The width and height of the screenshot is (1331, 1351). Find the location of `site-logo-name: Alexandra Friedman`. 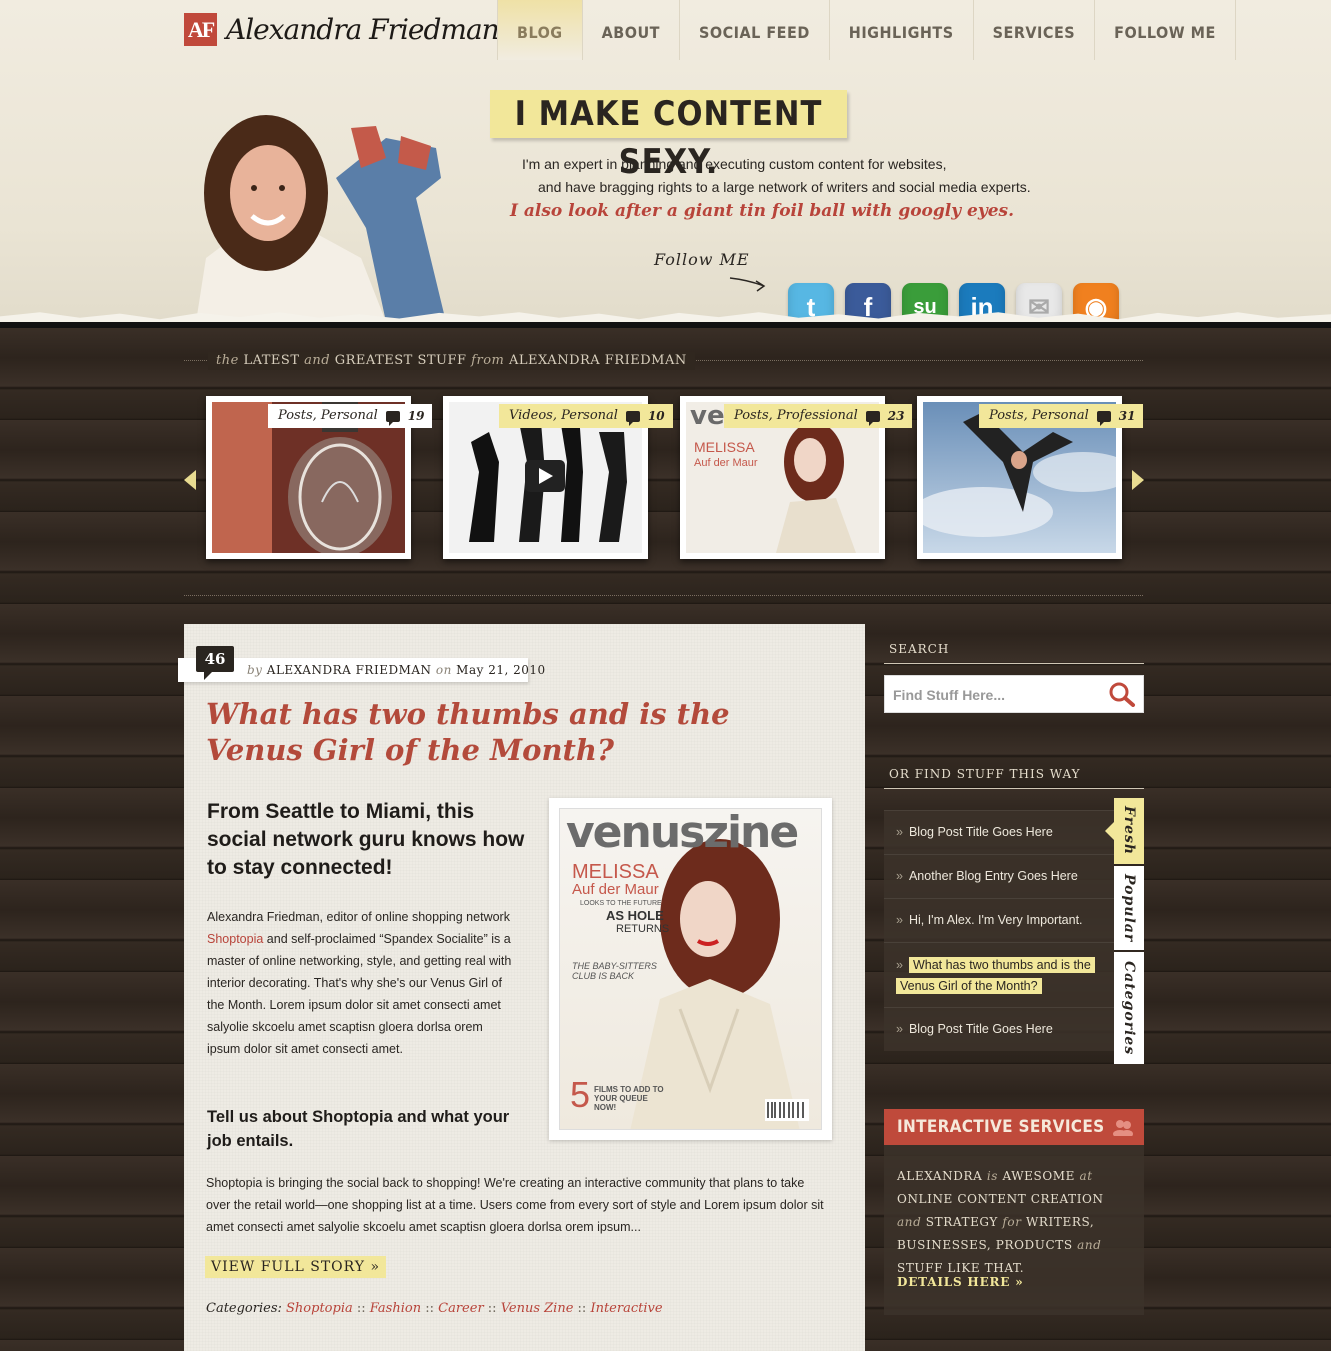

site-logo-name: Alexandra Friedman is located at coordinates (363, 30).